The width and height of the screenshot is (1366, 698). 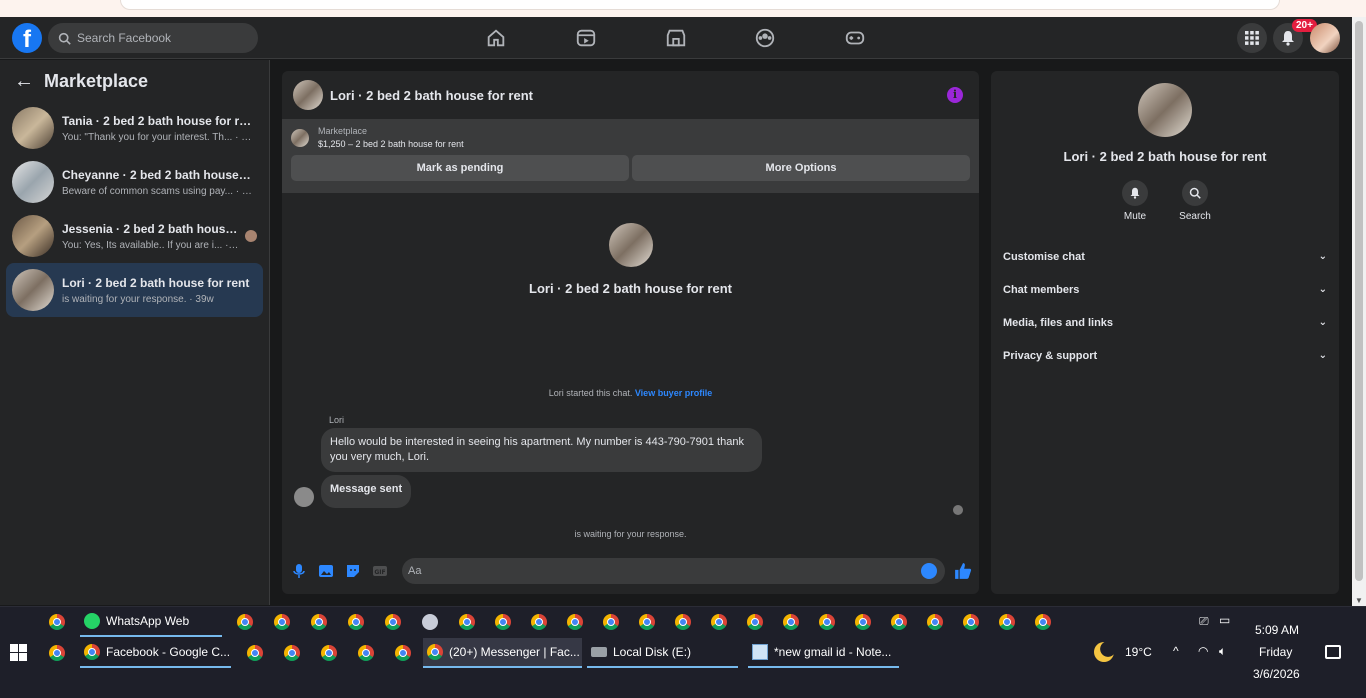 What do you see at coordinates (801, 168) in the screenshot?
I see `more-options-button: More Options` at bounding box center [801, 168].